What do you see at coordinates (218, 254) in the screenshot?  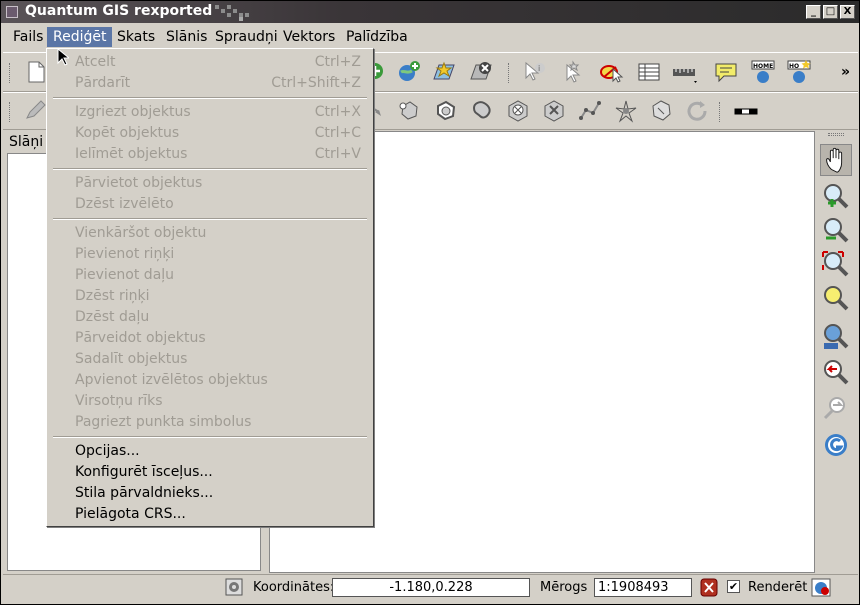 I see `menu-item-add-ring: Pievienot riņķi` at bounding box center [218, 254].